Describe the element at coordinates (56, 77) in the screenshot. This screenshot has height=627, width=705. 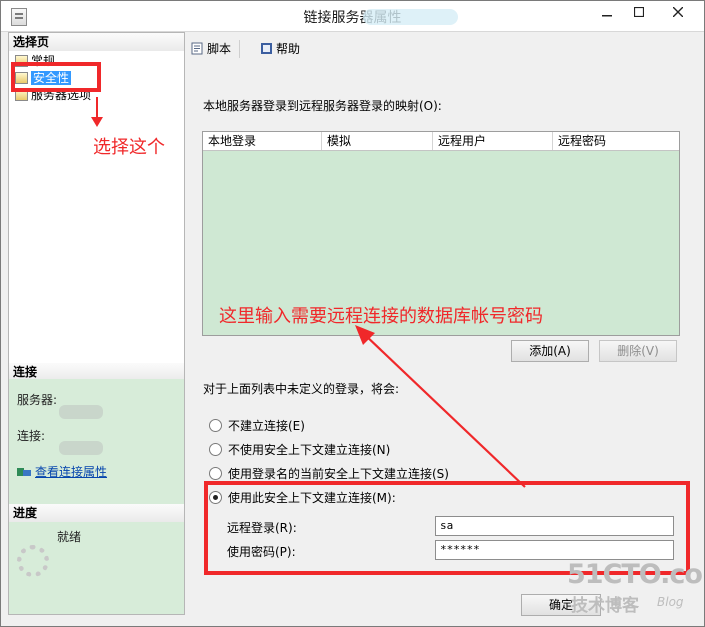
I see `annotation-box-security` at that location.